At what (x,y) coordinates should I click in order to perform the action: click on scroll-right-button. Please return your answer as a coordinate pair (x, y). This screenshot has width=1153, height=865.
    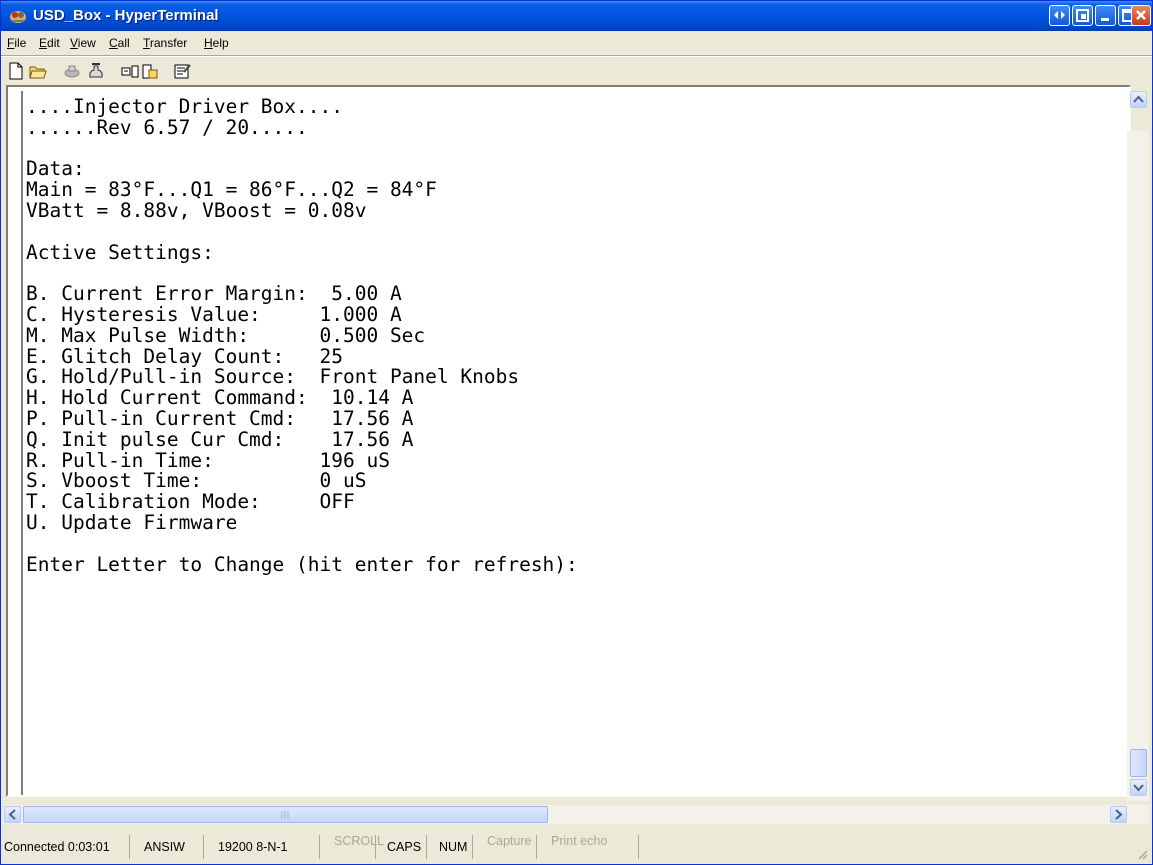
    Looking at the image, I should click on (1118, 814).